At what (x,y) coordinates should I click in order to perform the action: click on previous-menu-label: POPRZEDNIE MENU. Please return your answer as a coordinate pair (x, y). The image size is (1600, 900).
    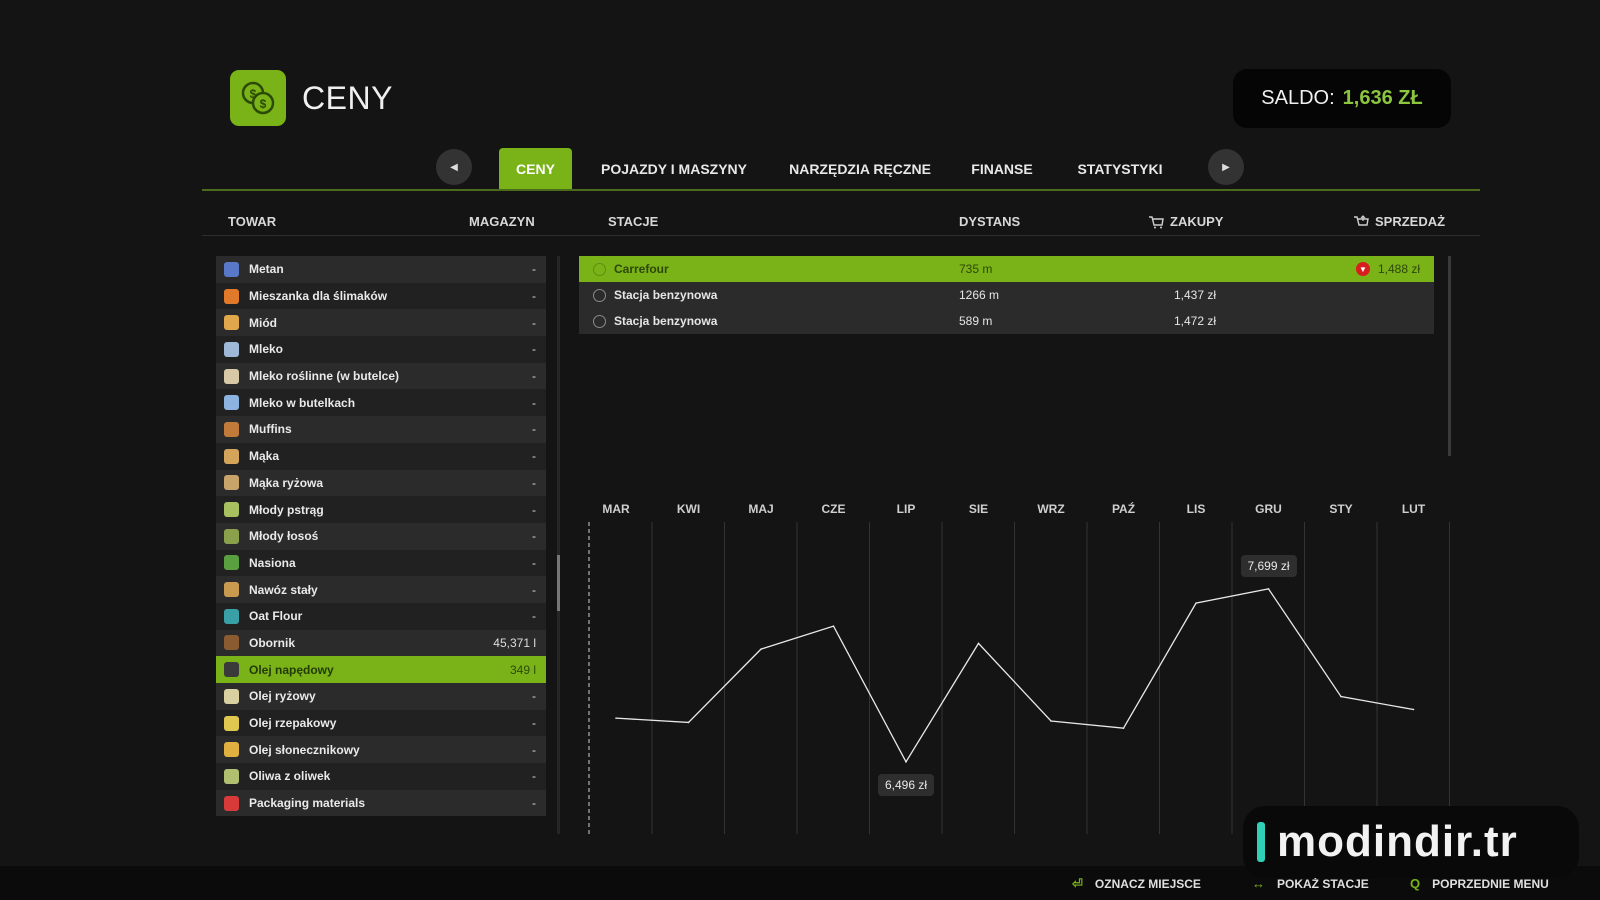
    Looking at the image, I should click on (1490, 883).